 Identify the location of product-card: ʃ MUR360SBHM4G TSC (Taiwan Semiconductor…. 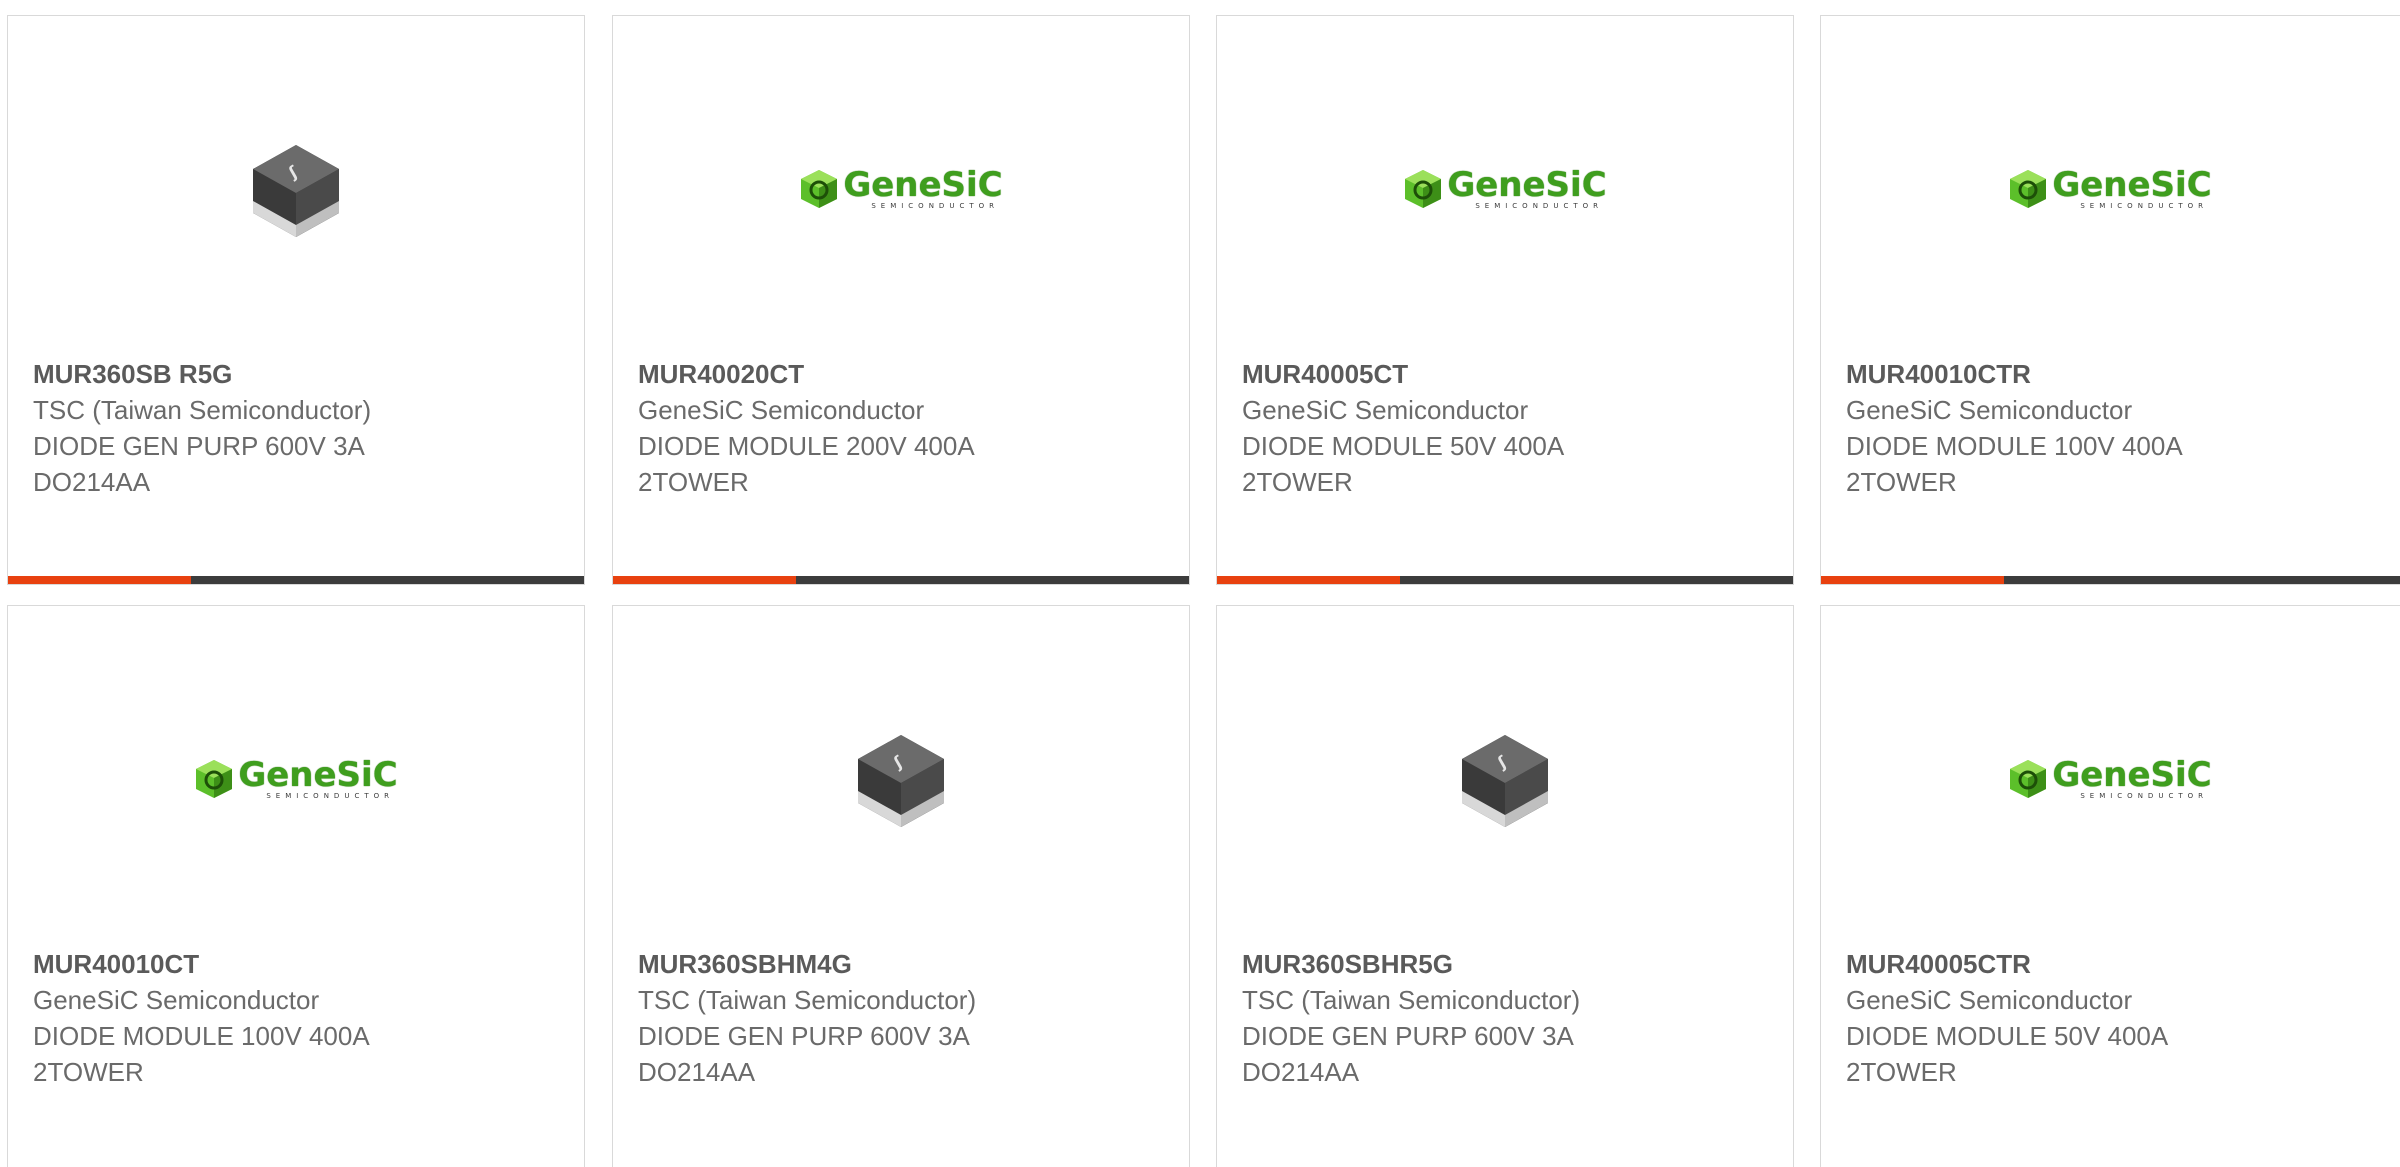
(901, 886).